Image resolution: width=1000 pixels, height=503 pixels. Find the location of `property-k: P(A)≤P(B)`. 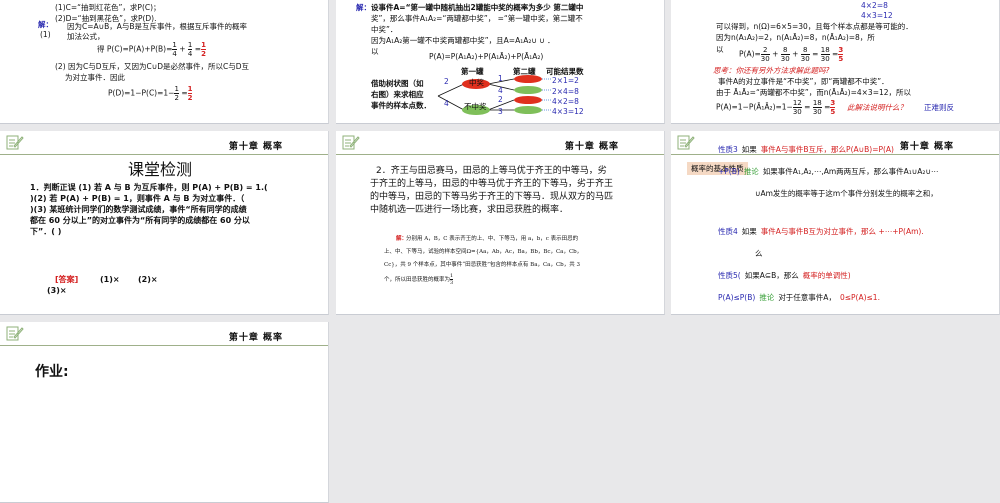

property-k: P(A)≤P(B) is located at coordinates (737, 297).